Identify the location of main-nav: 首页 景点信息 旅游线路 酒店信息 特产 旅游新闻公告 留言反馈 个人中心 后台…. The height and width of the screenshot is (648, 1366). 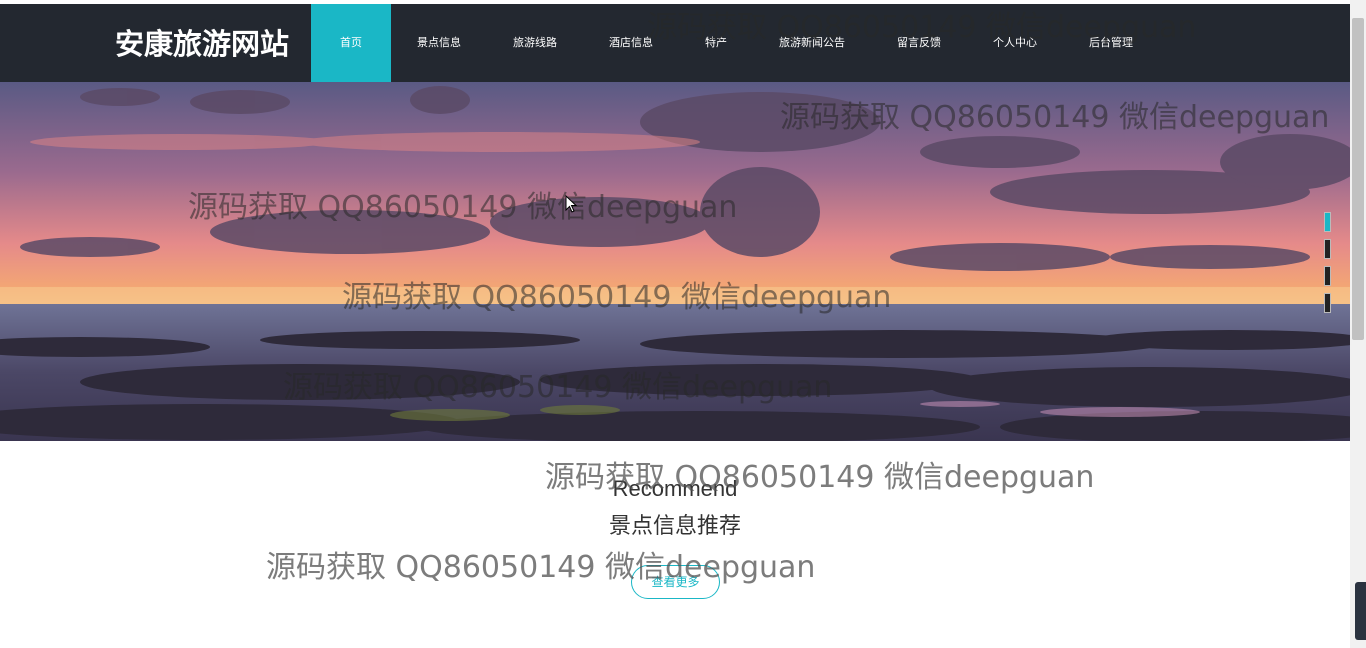
(735, 43).